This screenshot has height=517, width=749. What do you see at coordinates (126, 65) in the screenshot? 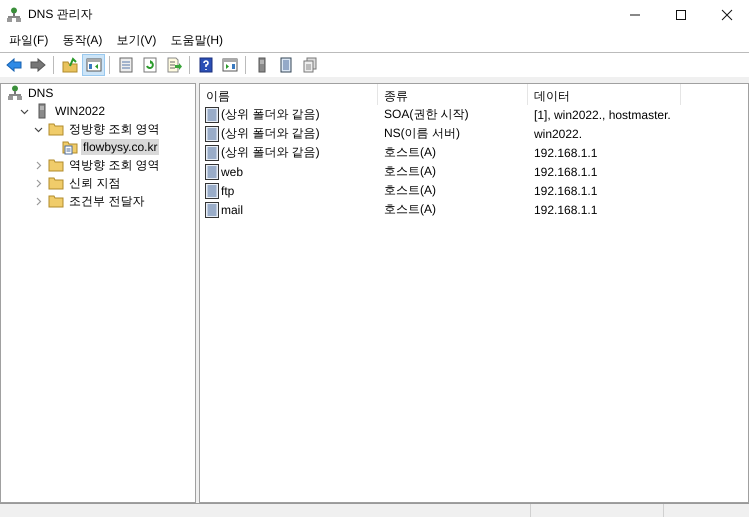
I see `properties-icon` at bounding box center [126, 65].